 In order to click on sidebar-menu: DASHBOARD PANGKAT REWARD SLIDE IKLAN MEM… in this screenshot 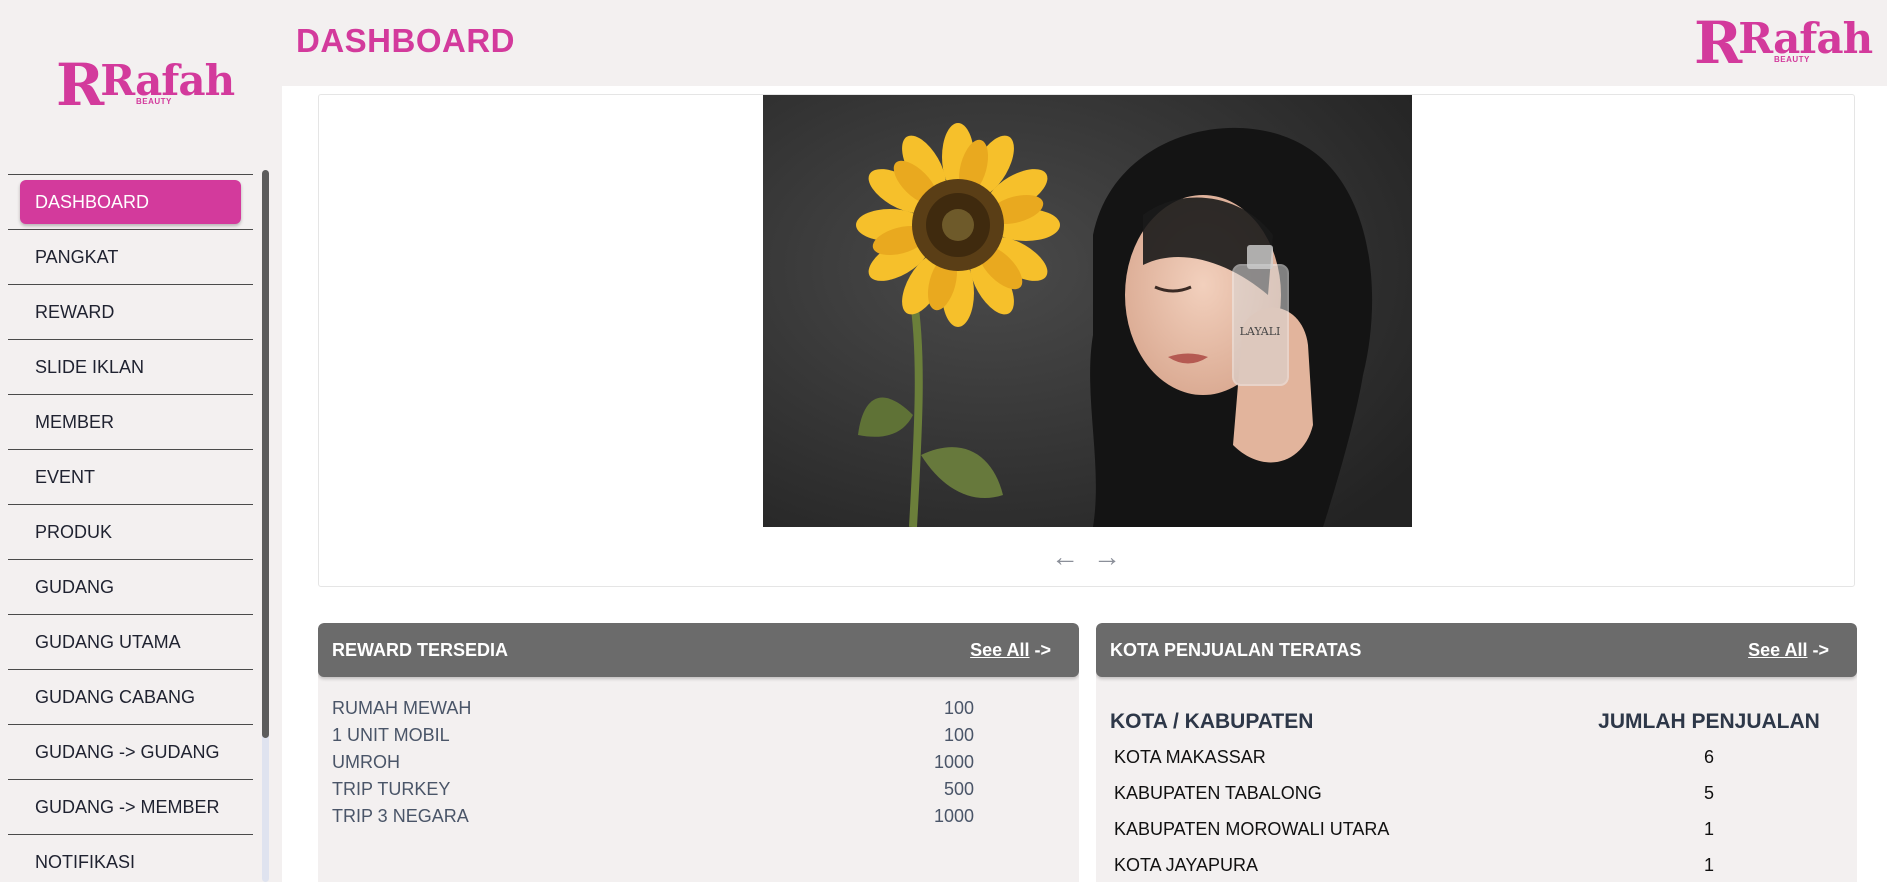, I will do `click(130, 528)`.